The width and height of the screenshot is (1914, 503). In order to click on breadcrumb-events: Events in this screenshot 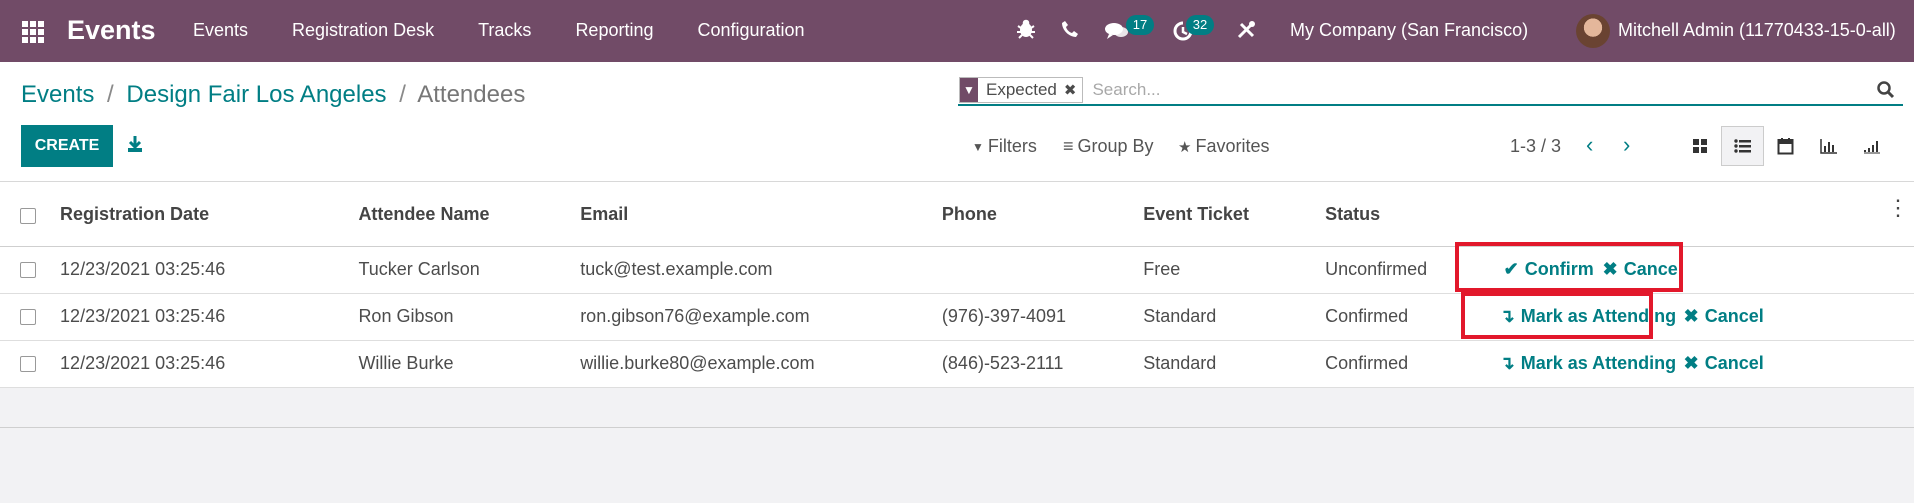, I will do `click(57, 94)`.